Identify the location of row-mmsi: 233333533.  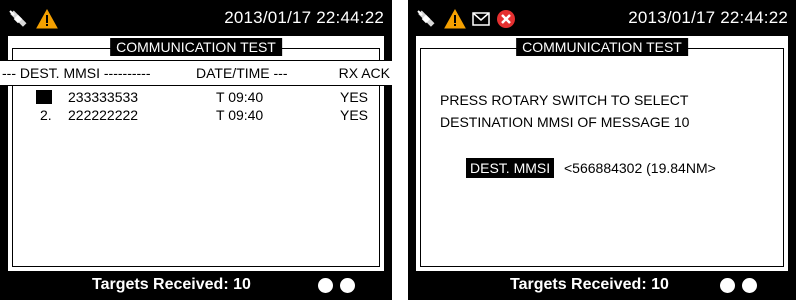
(103, 97).